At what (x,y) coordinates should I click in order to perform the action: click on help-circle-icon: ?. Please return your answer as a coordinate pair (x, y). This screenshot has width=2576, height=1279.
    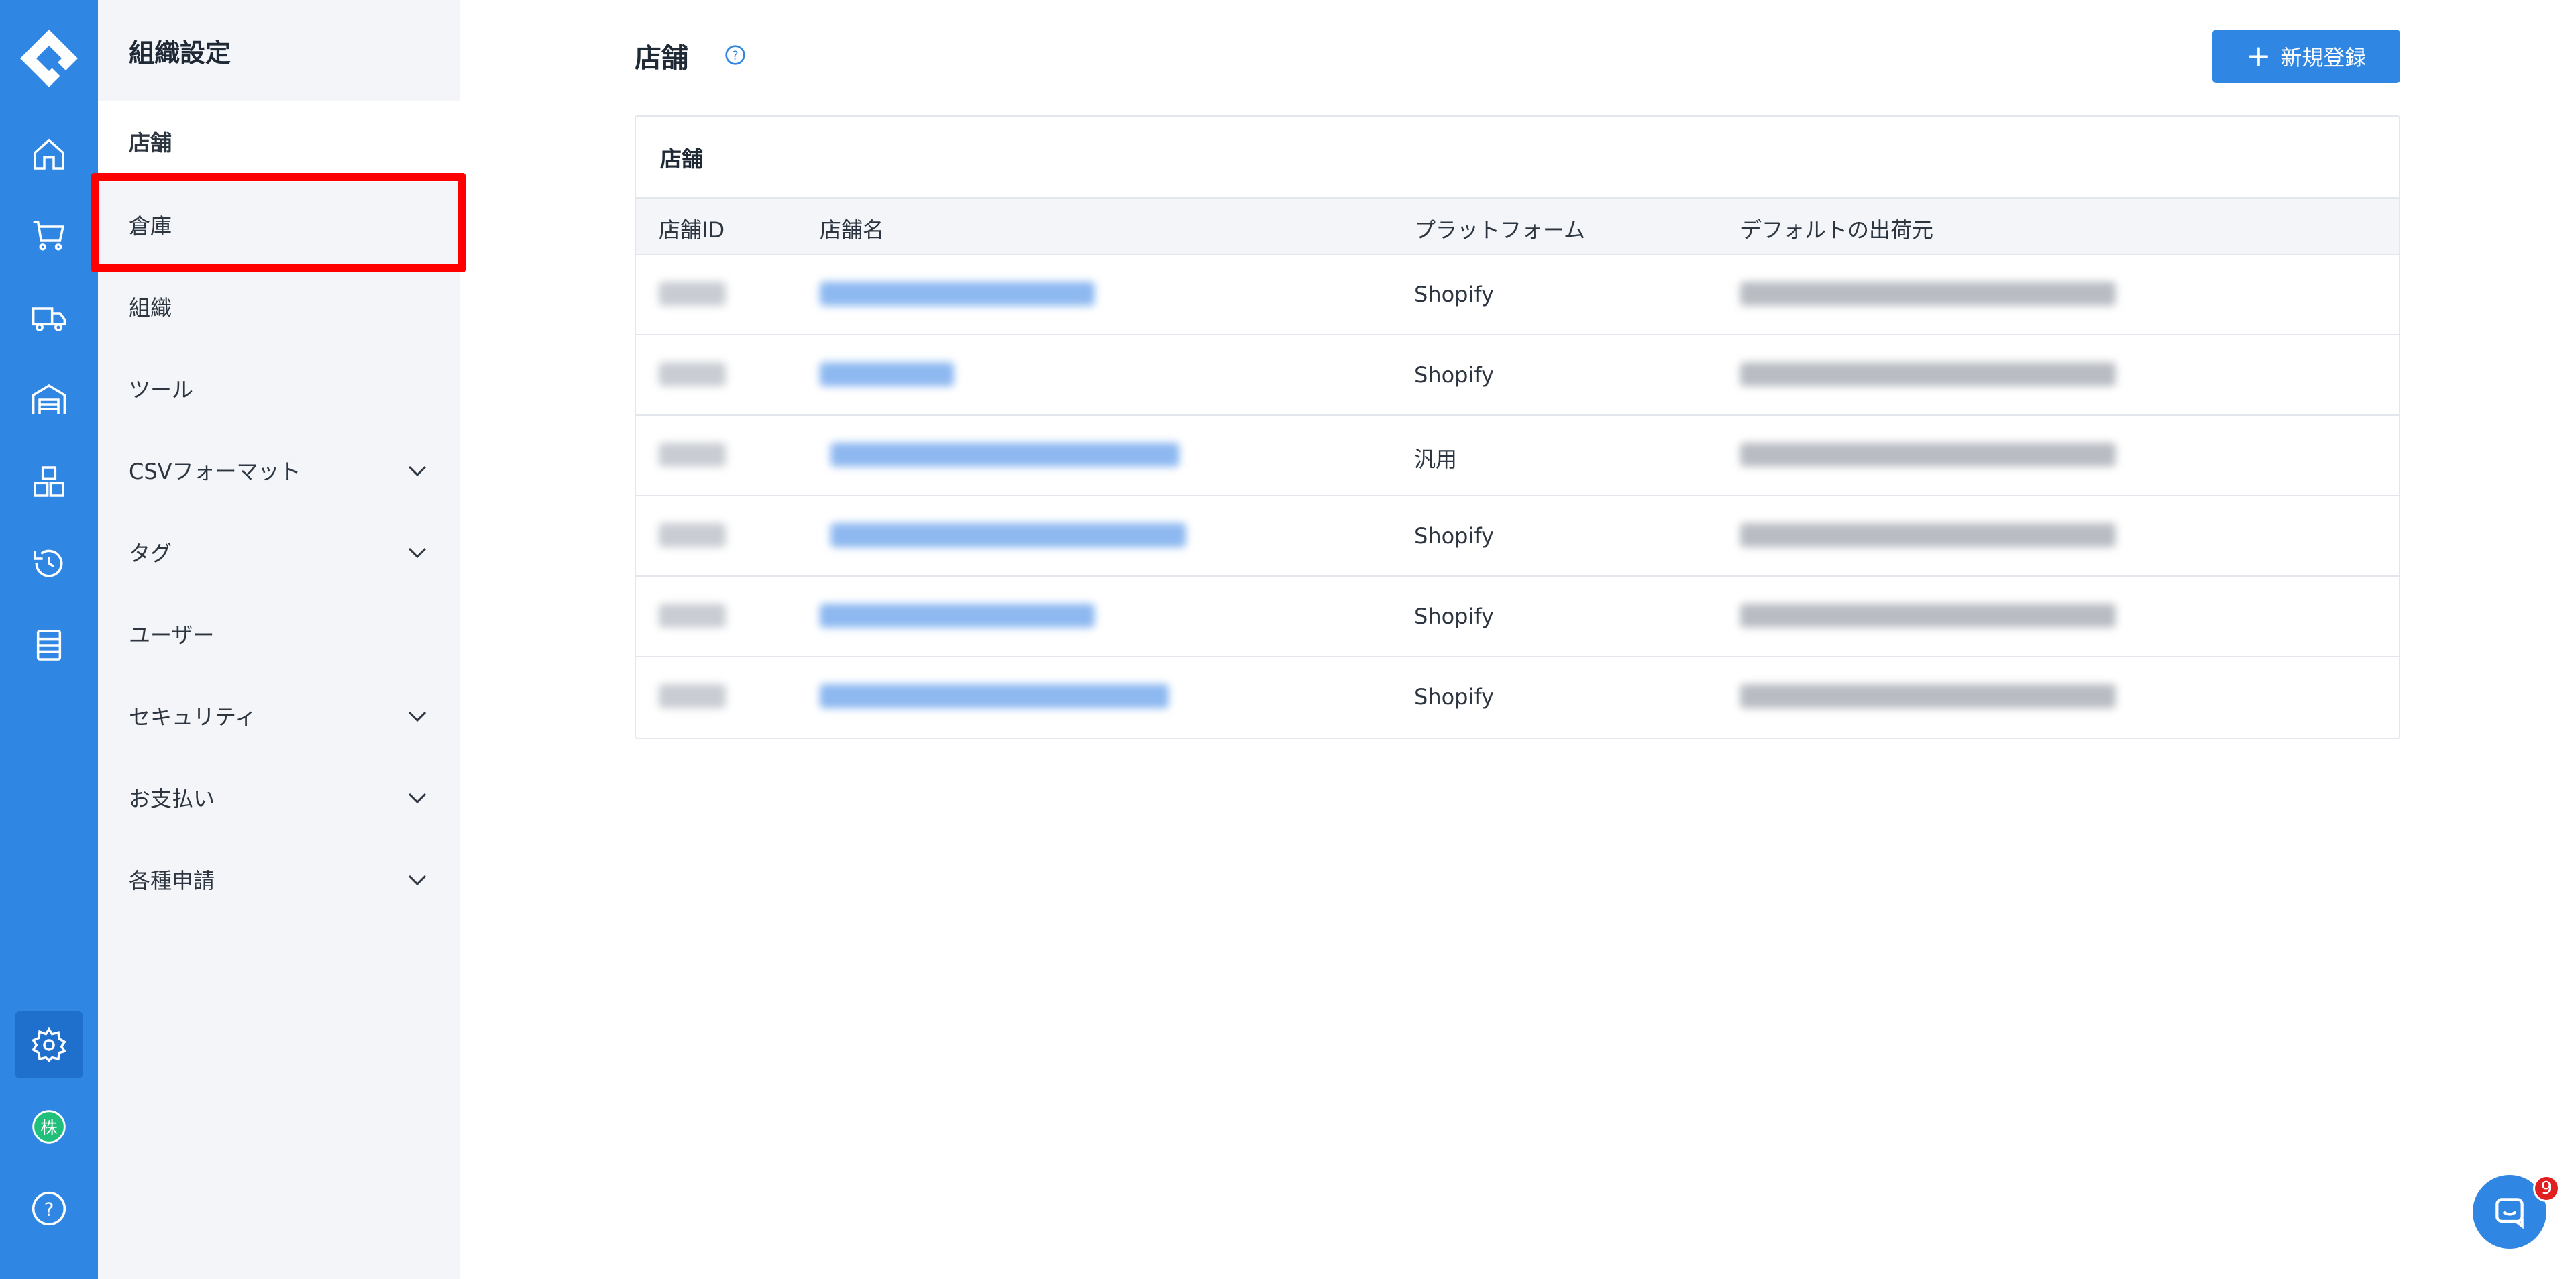
    Looking at the image, I should click on (735, 55).